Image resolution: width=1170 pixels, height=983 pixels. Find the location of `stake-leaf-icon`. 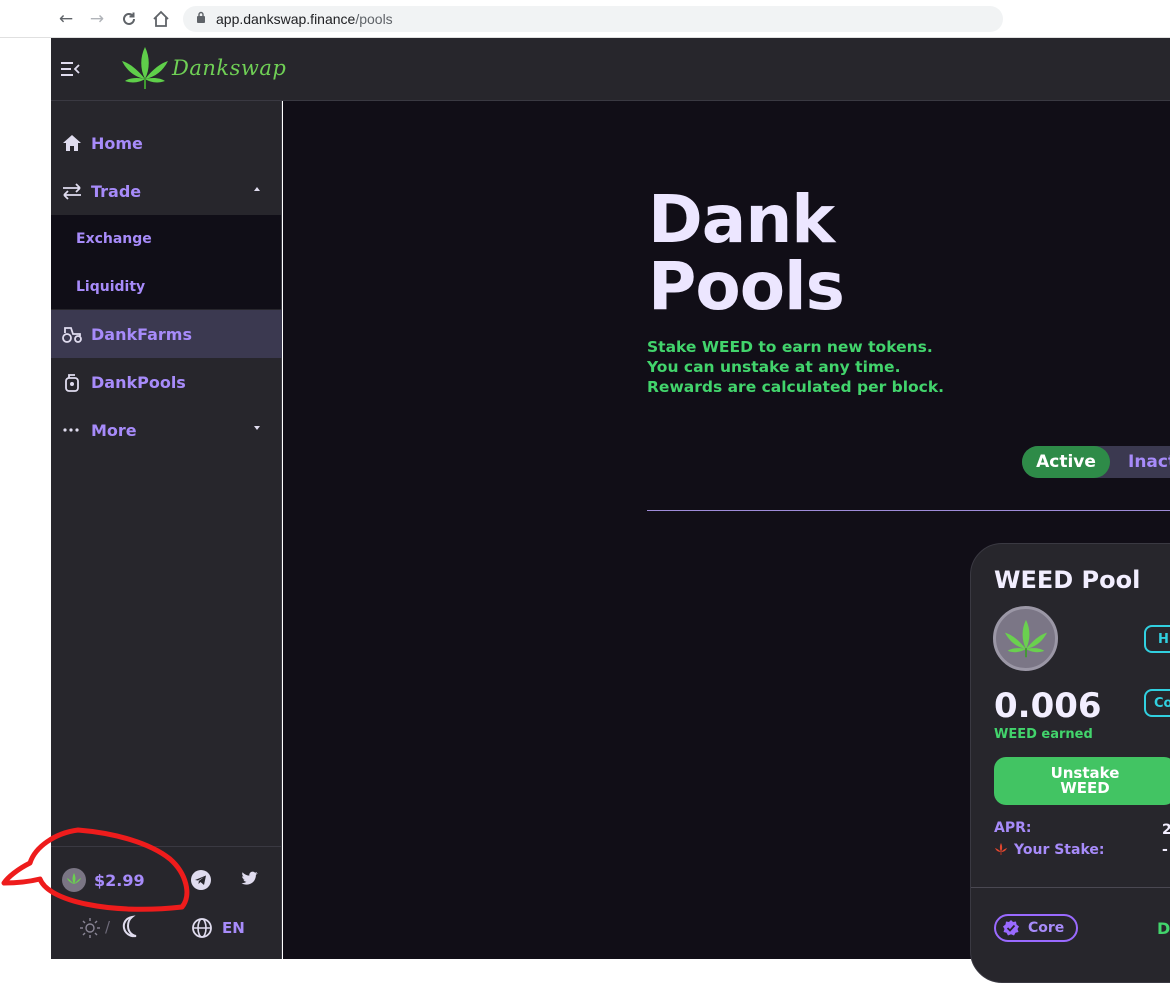

stake-leaf-icon is located at coordinates (1001, 849).